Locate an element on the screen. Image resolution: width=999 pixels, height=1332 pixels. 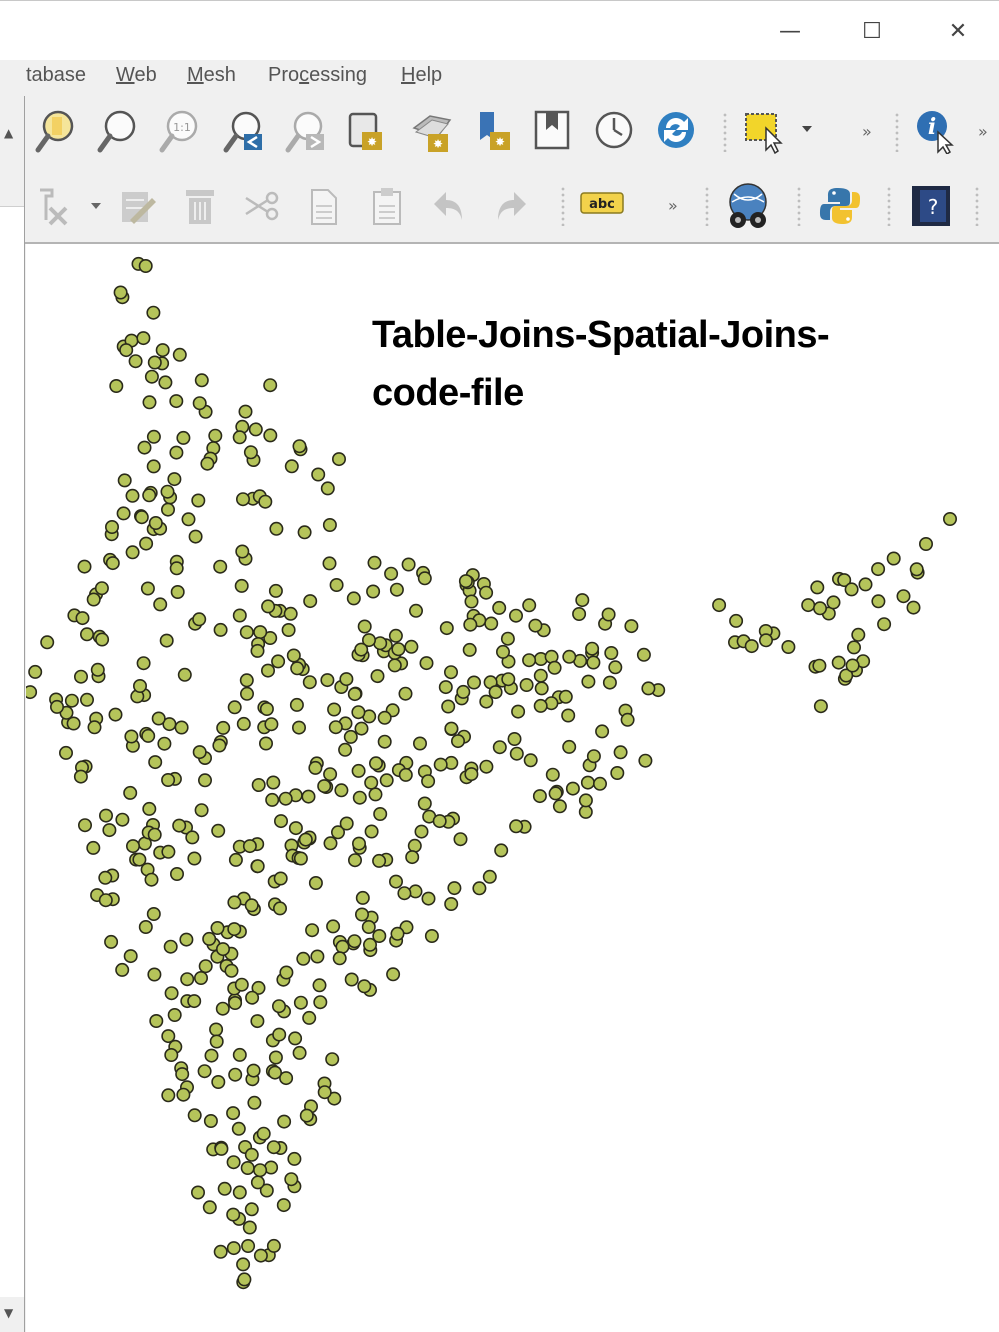
zoom-out-button is located at coordinates (119, 131).